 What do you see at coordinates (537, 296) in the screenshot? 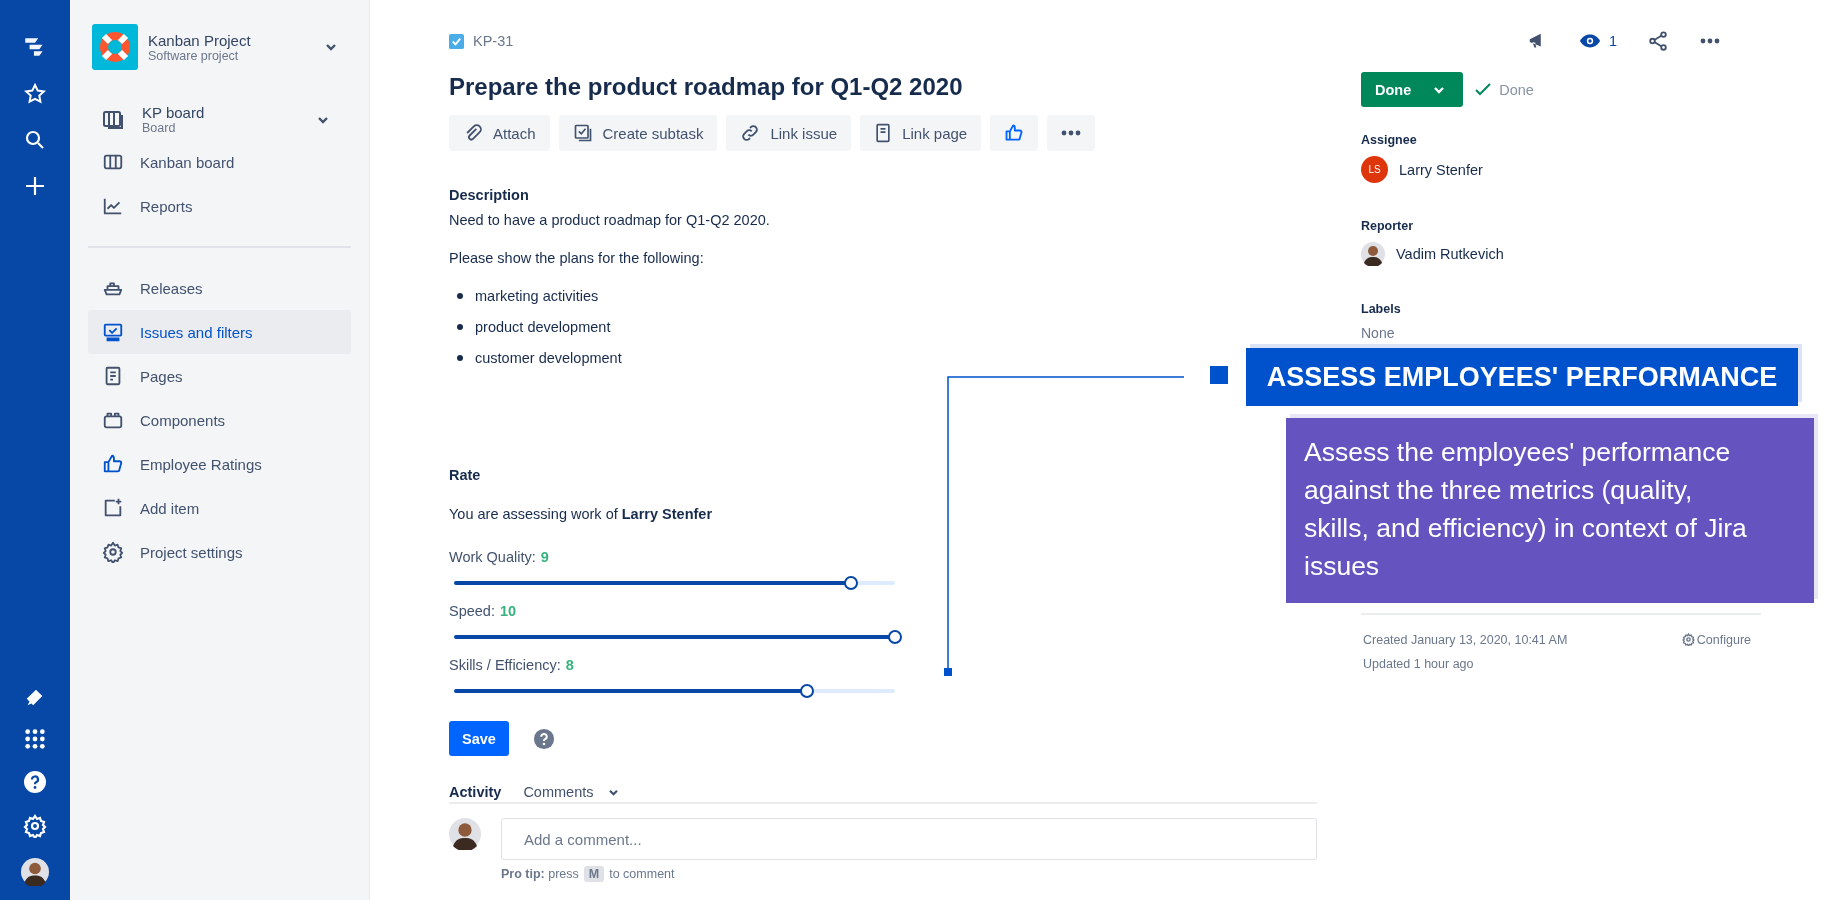
I see `list-item: marketing activities` at bounding box center [537, 296].